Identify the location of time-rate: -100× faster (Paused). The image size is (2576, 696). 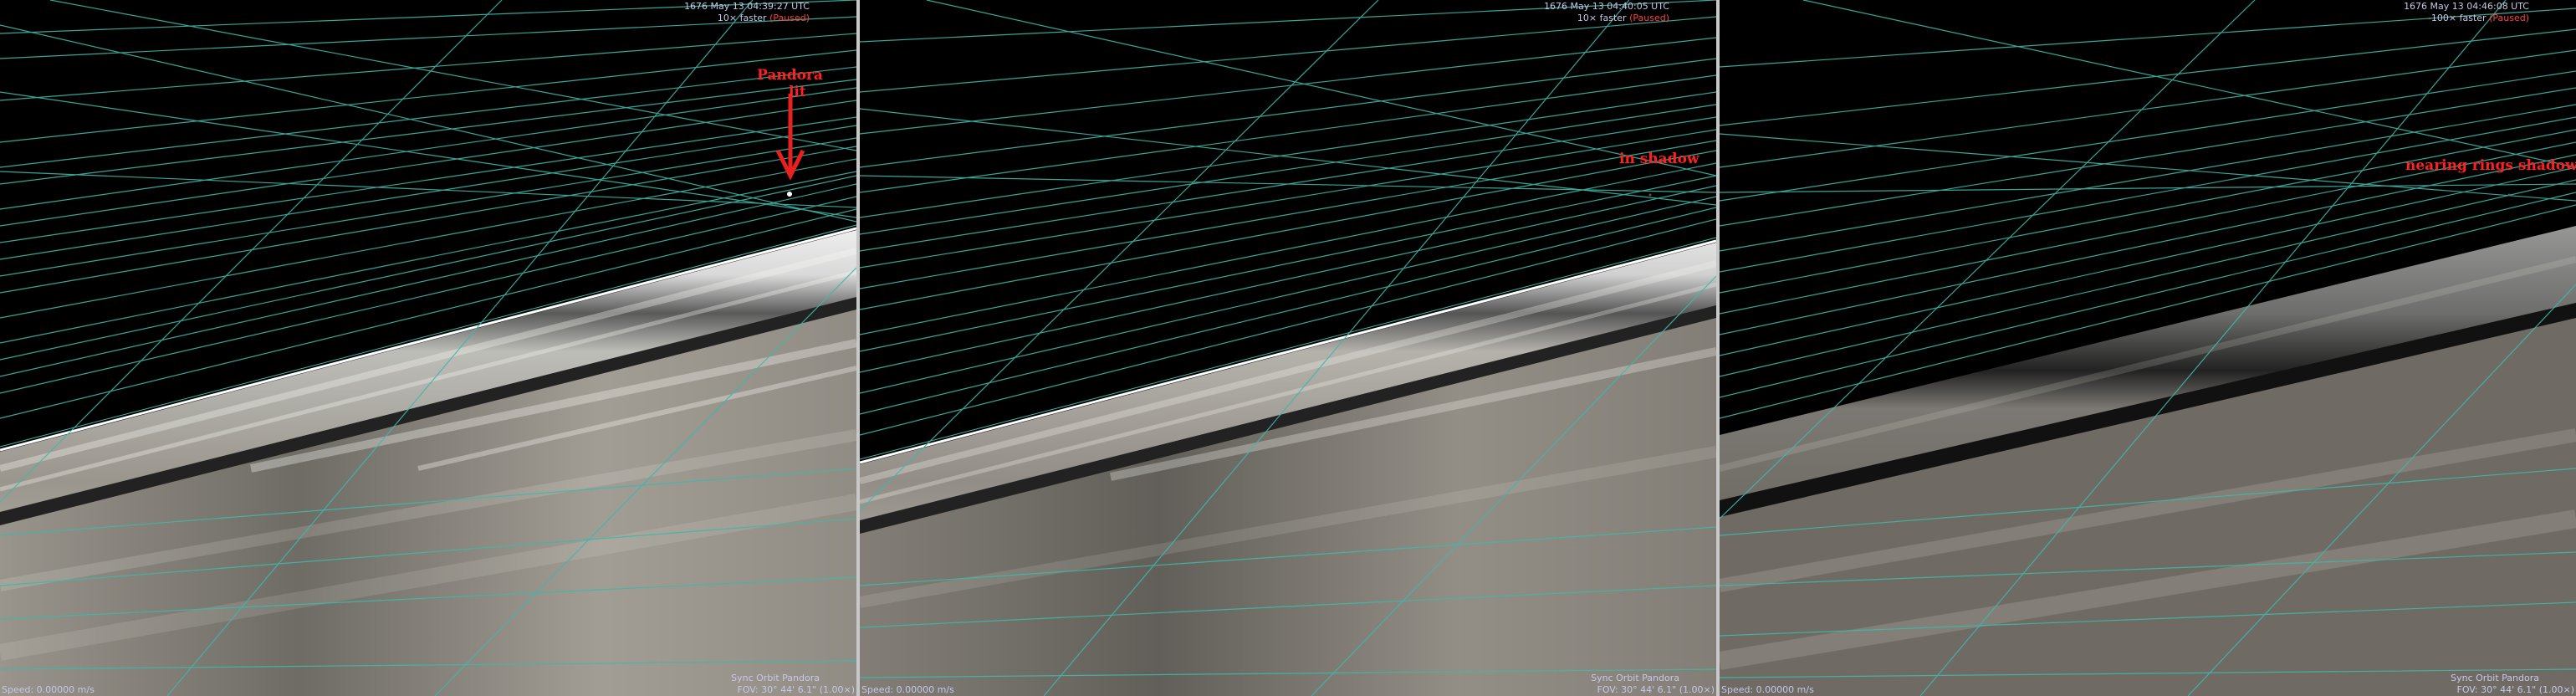
(2478, 18).